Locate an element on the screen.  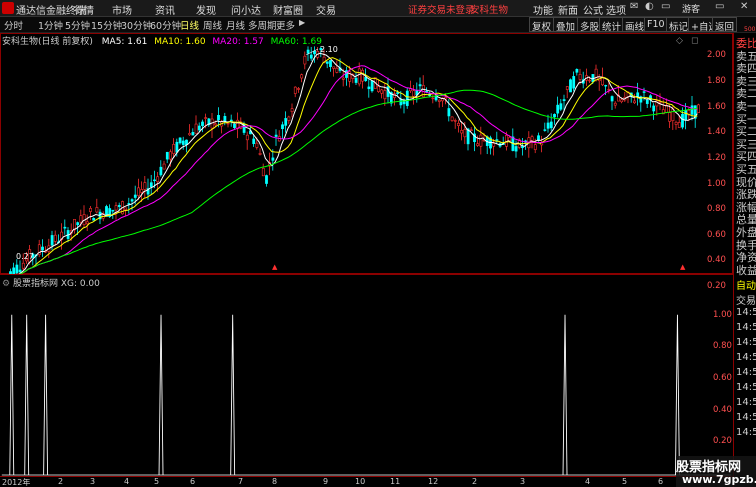
price-tick: 1.00 is located at coordinates (716, 184).